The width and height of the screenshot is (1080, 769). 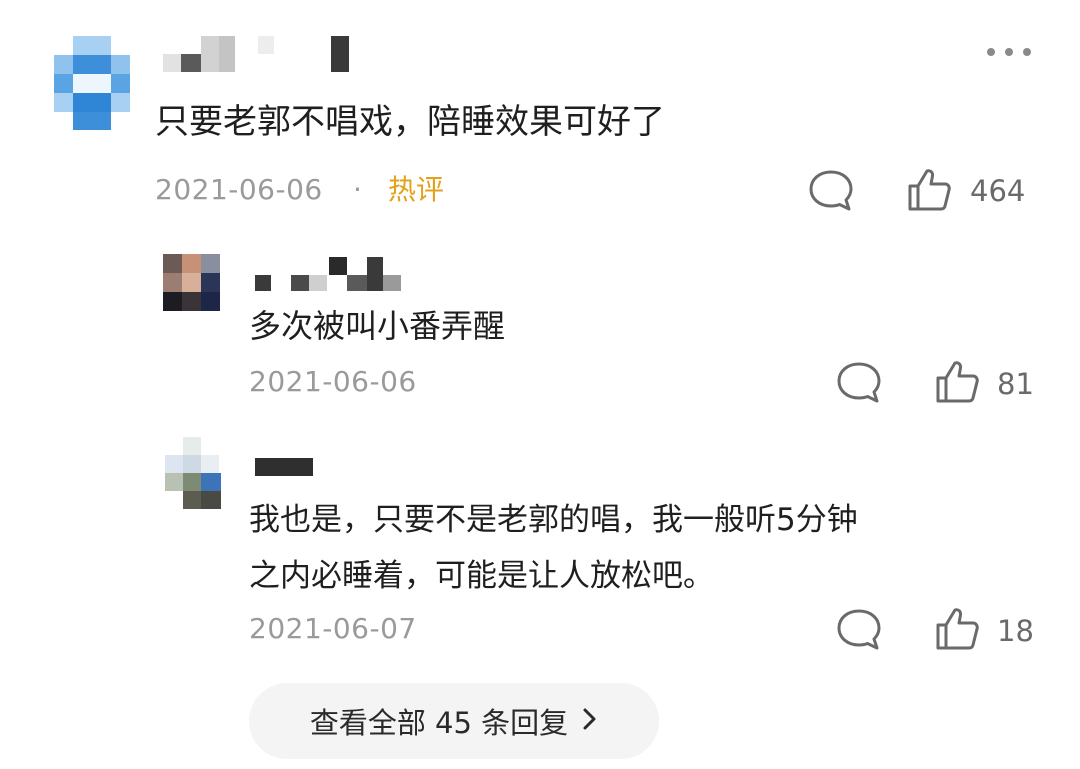 What do you see at coordinates (410, 122) in the screenshot?
I see `comment-text: 只要老郭不唱戏，陪睡效果可好了` at bounding box center [410, 122].